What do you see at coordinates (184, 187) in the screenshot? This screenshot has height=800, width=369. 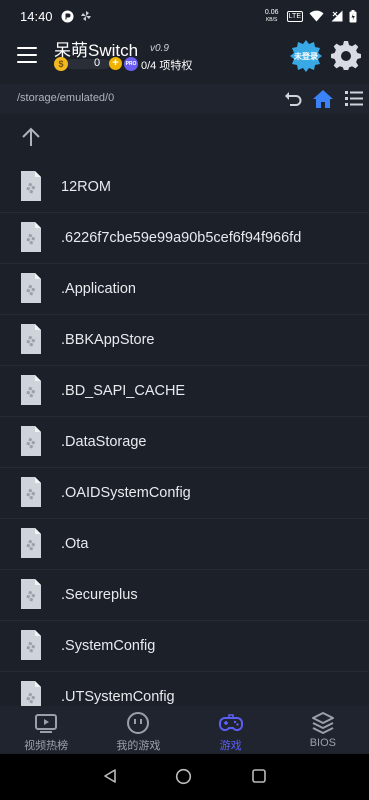 I see `file-row: 12ROM` at bounding box center [184, 187].